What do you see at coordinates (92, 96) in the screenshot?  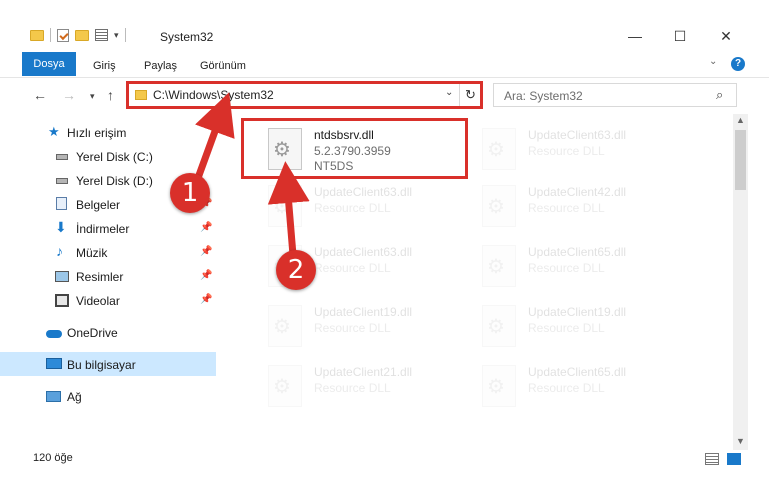 I see `recent-locations-chevron-icon: ▾` at bounding box center [92, 96].